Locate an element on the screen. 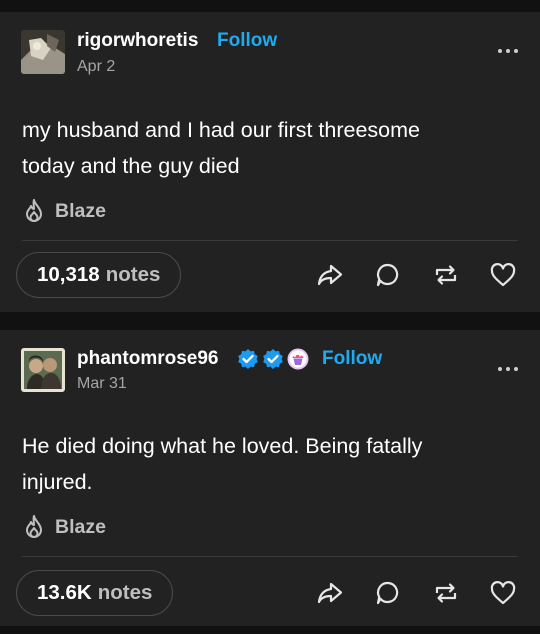  notes-button: 13.6K notes is located at coordinates (95, 593).